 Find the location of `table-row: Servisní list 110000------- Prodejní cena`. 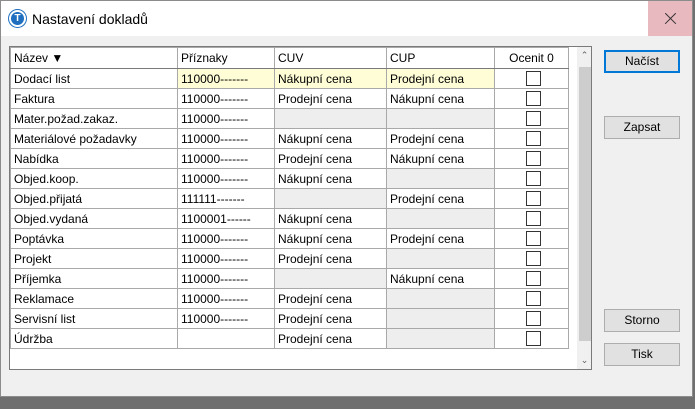

table-row: Servisní list 110000------- Prodejní cena is located at coordinates (289, 318).